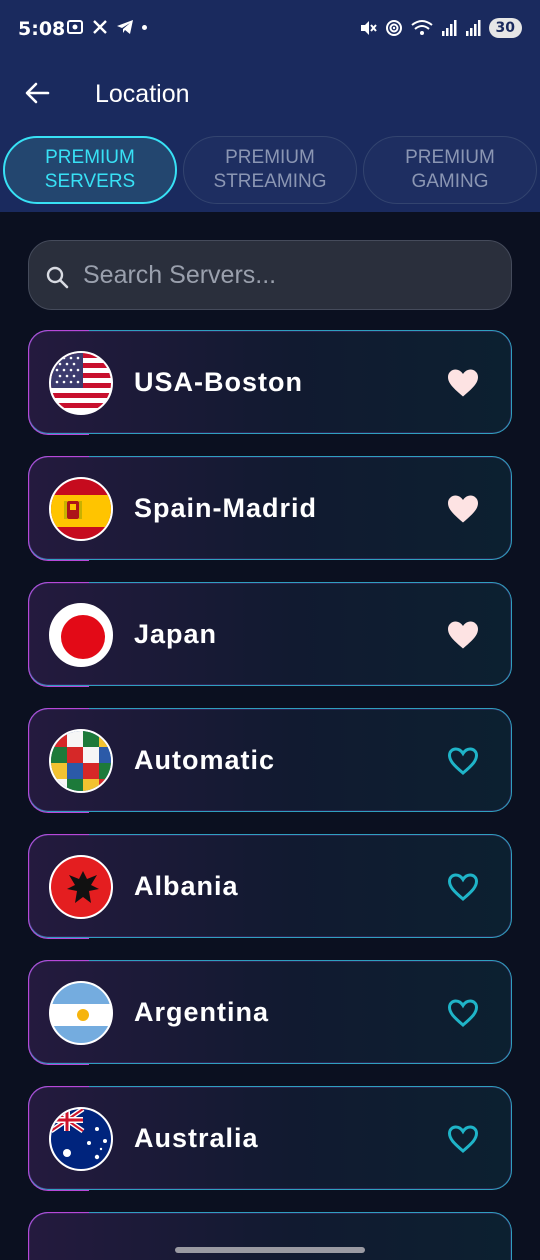 This screenshot has height=1260, width=540. Describe the element at coordinates (196, 1138) in the screenshot. I see `server-name: Australia` at that location.